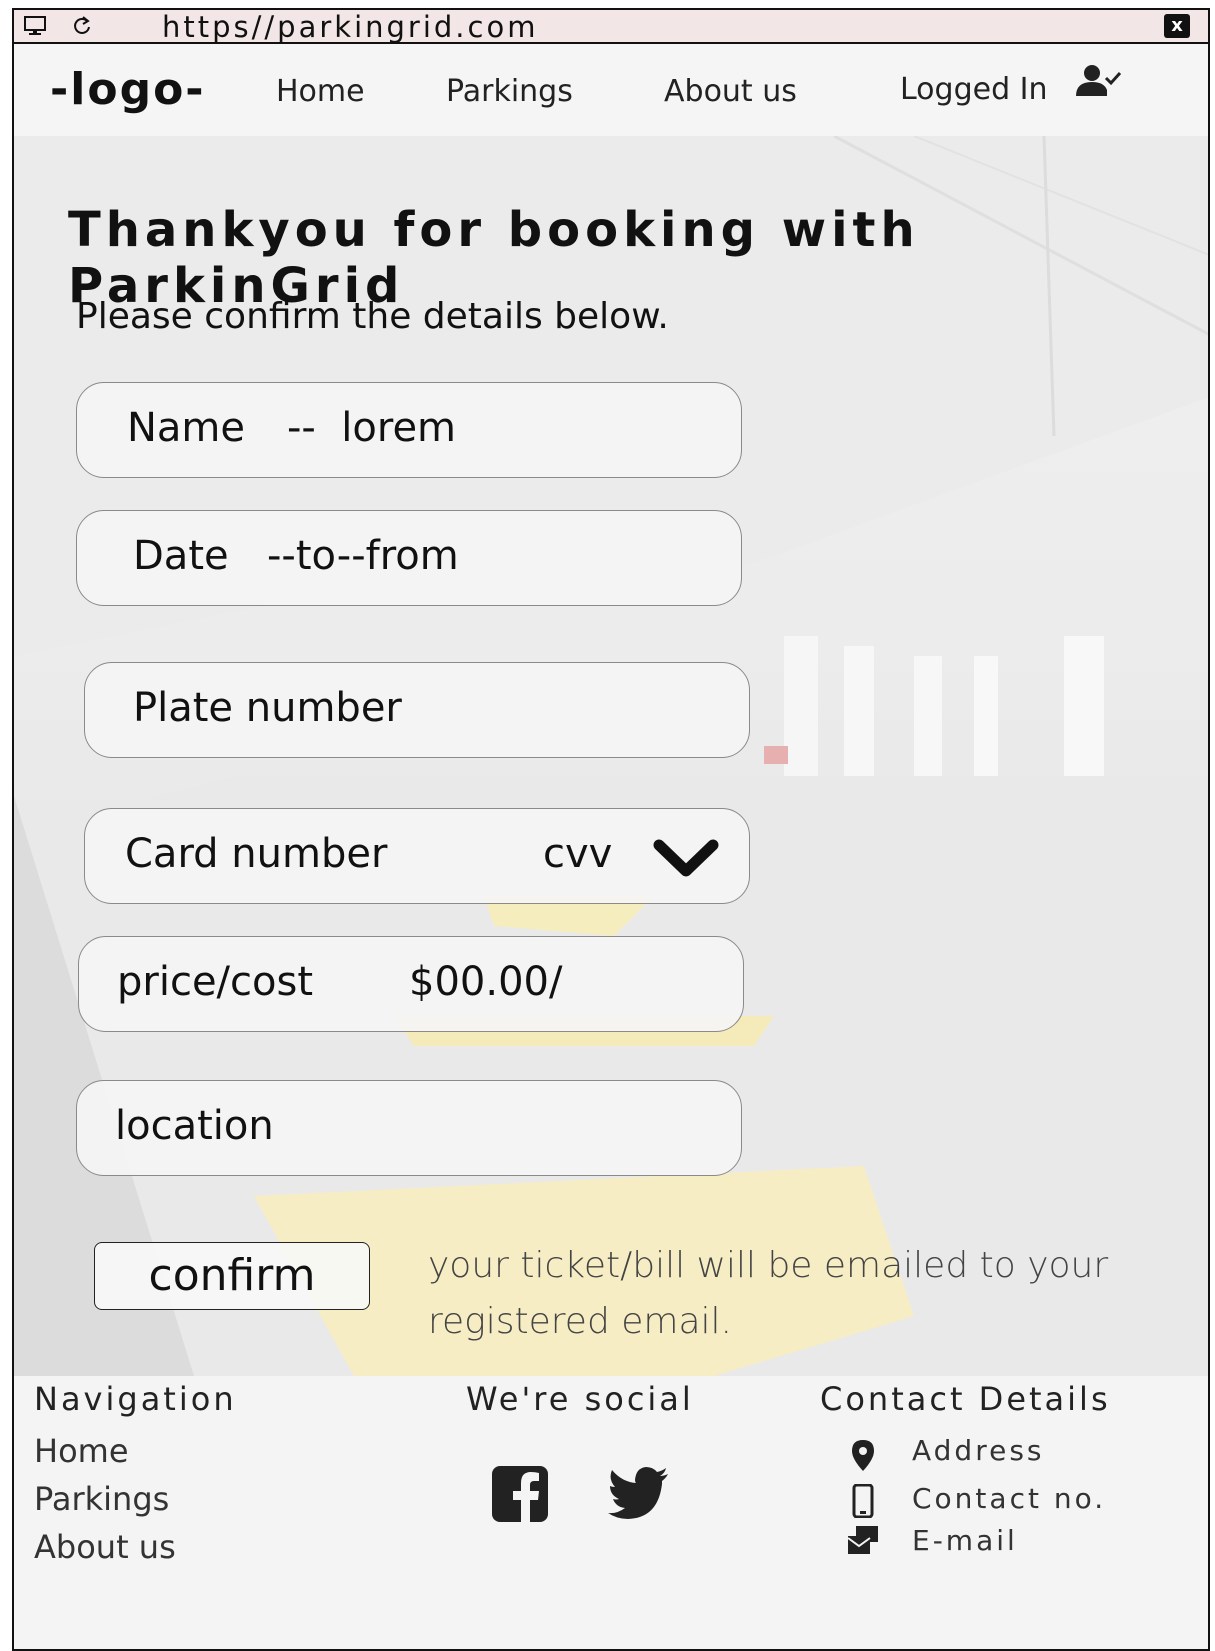 Image resolution: width=1215 pixels, height=1651 pixels. I want to click on top-navigation: -logo- Home Parkings About us Logged In, so click(611, 90).